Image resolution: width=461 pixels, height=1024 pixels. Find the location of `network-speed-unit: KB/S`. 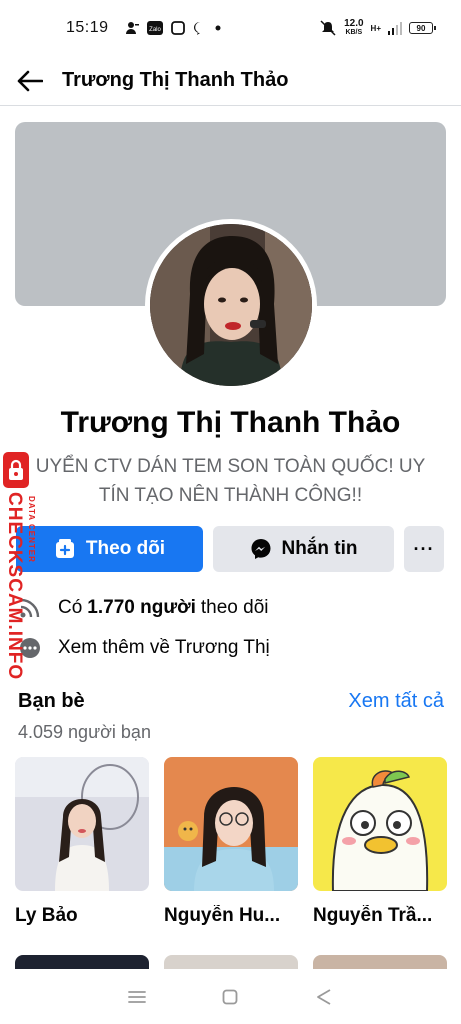

network-speed-unit: KB/S is located at coordinates (354, 32).